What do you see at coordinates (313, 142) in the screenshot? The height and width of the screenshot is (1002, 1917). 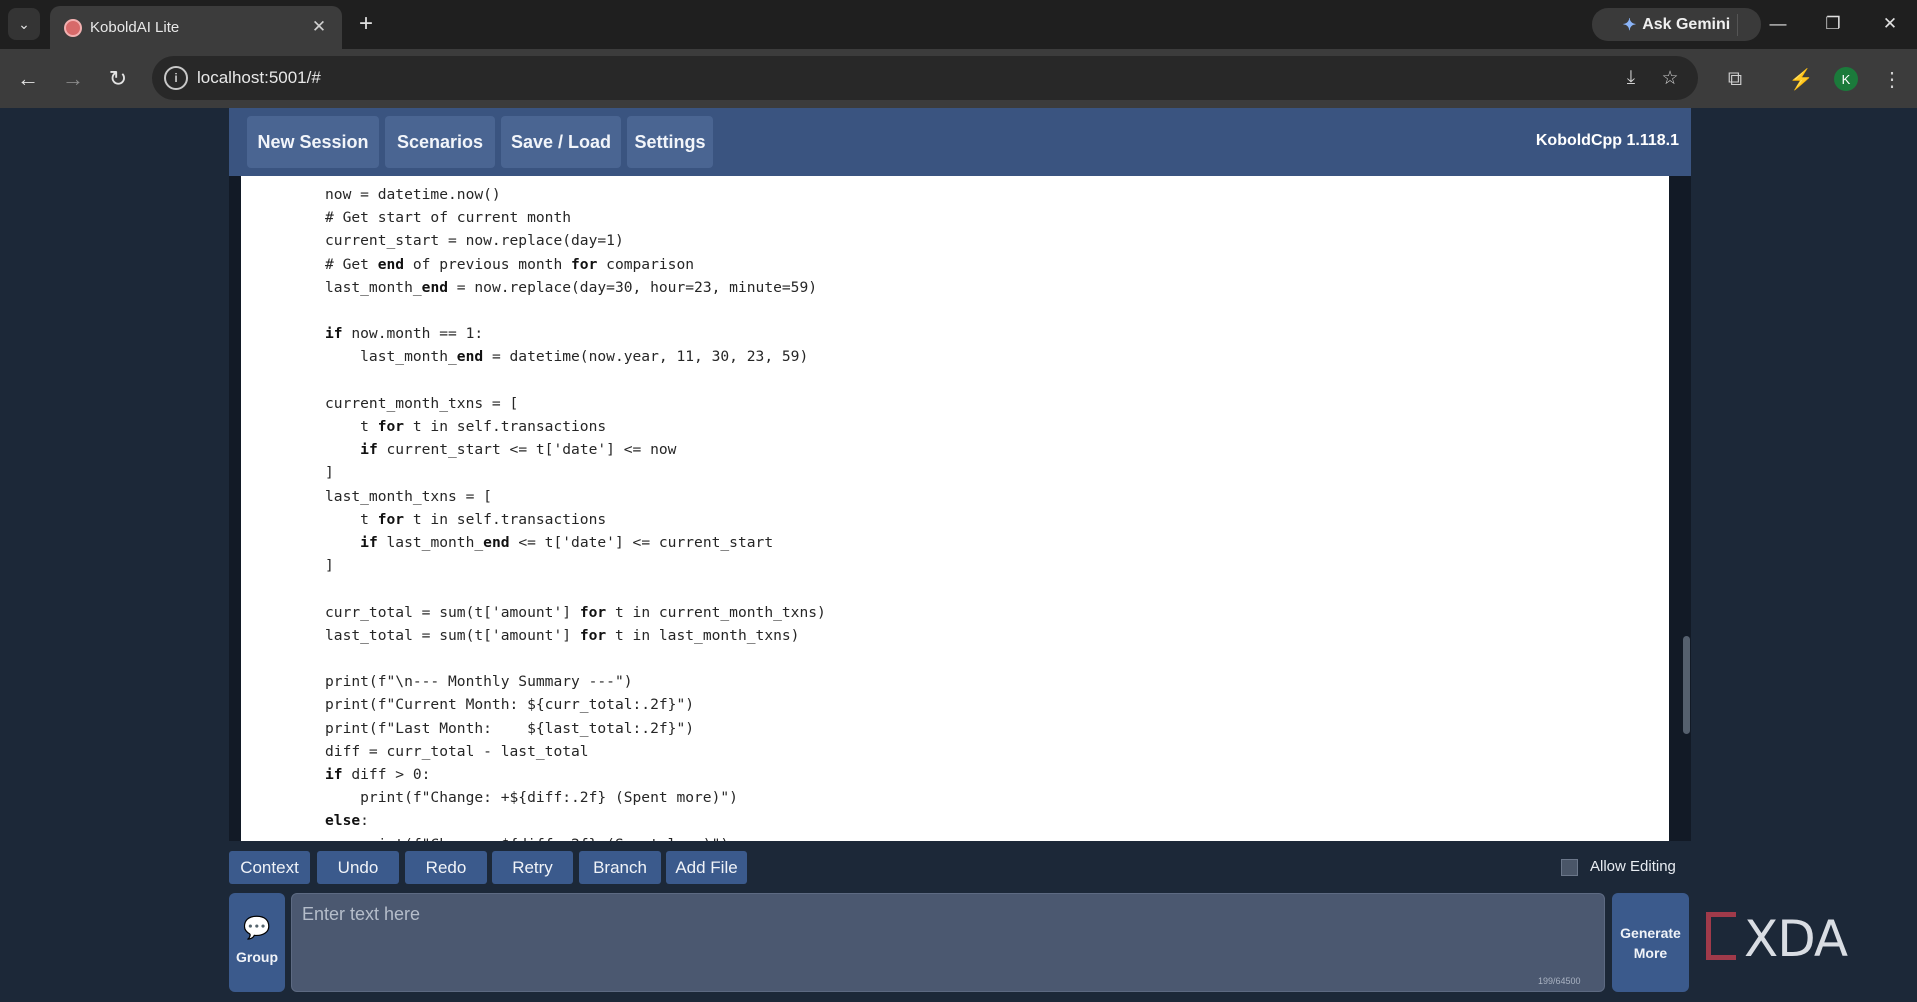 I see `new-session-button: New Session` at bounding box center [313, 142].